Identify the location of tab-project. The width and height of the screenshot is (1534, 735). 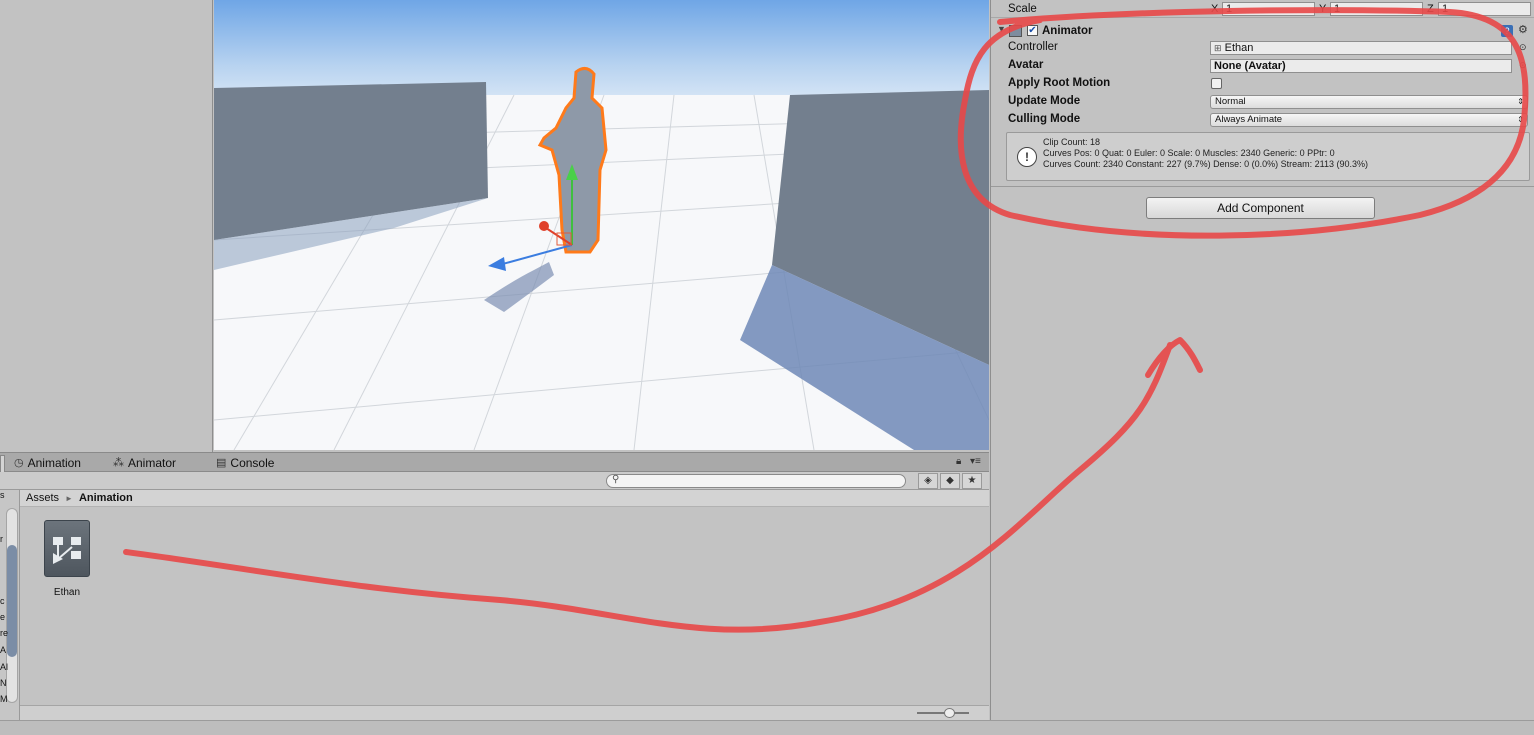
(2, 464).